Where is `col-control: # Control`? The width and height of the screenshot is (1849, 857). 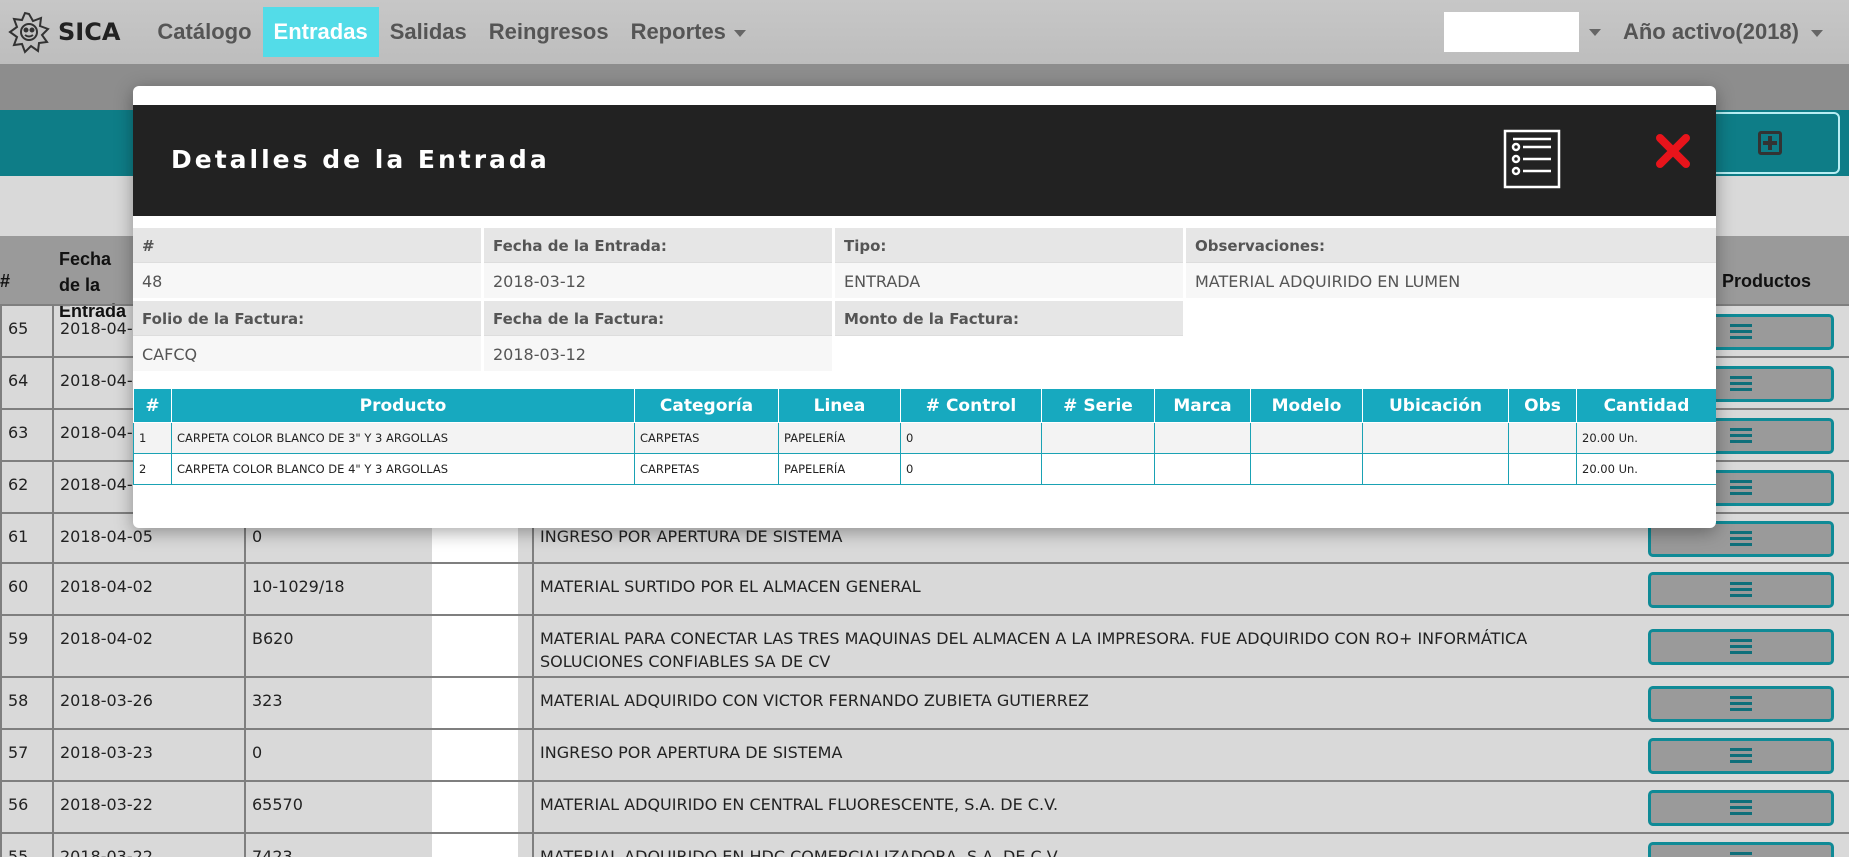 col-control: # Control is located at coordinates (971, 405).